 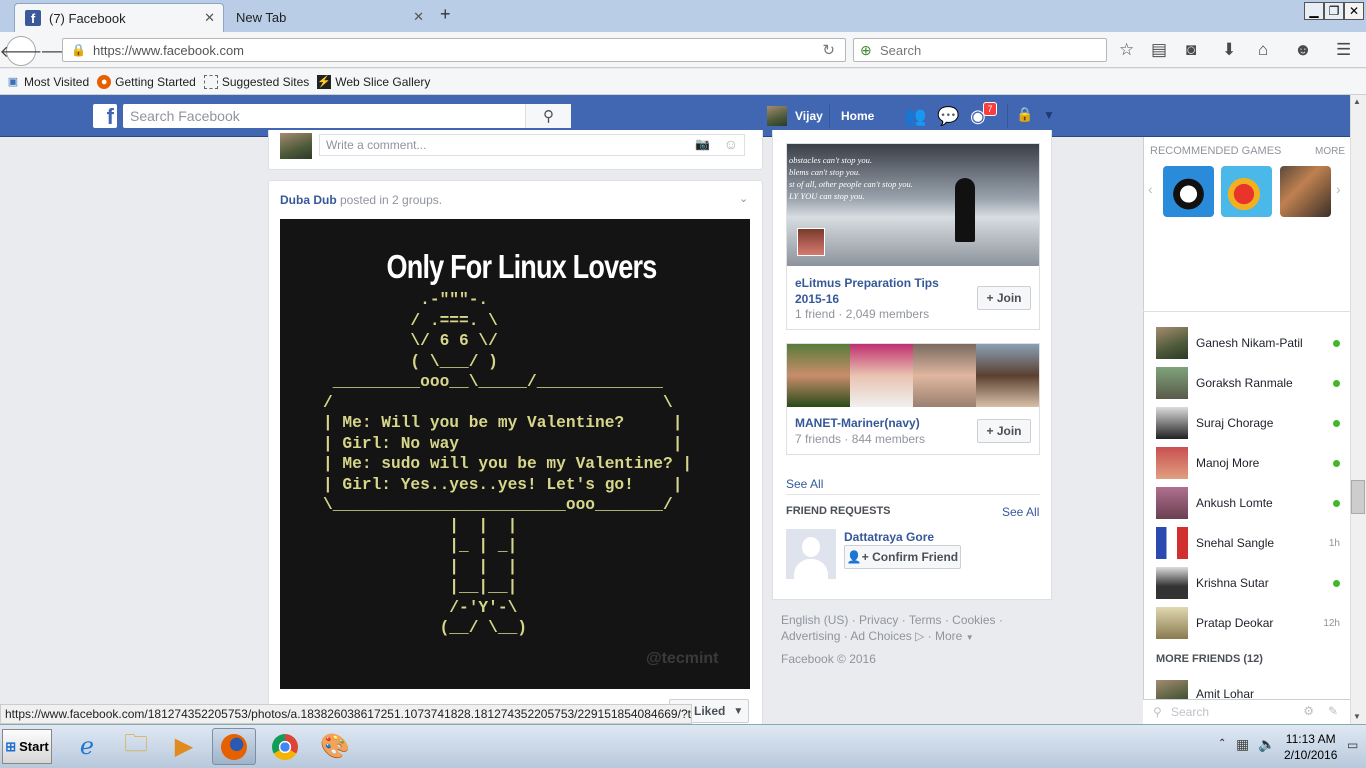 I want to click on scroll-down-icon: ▼, so click(x=1357, y=716).